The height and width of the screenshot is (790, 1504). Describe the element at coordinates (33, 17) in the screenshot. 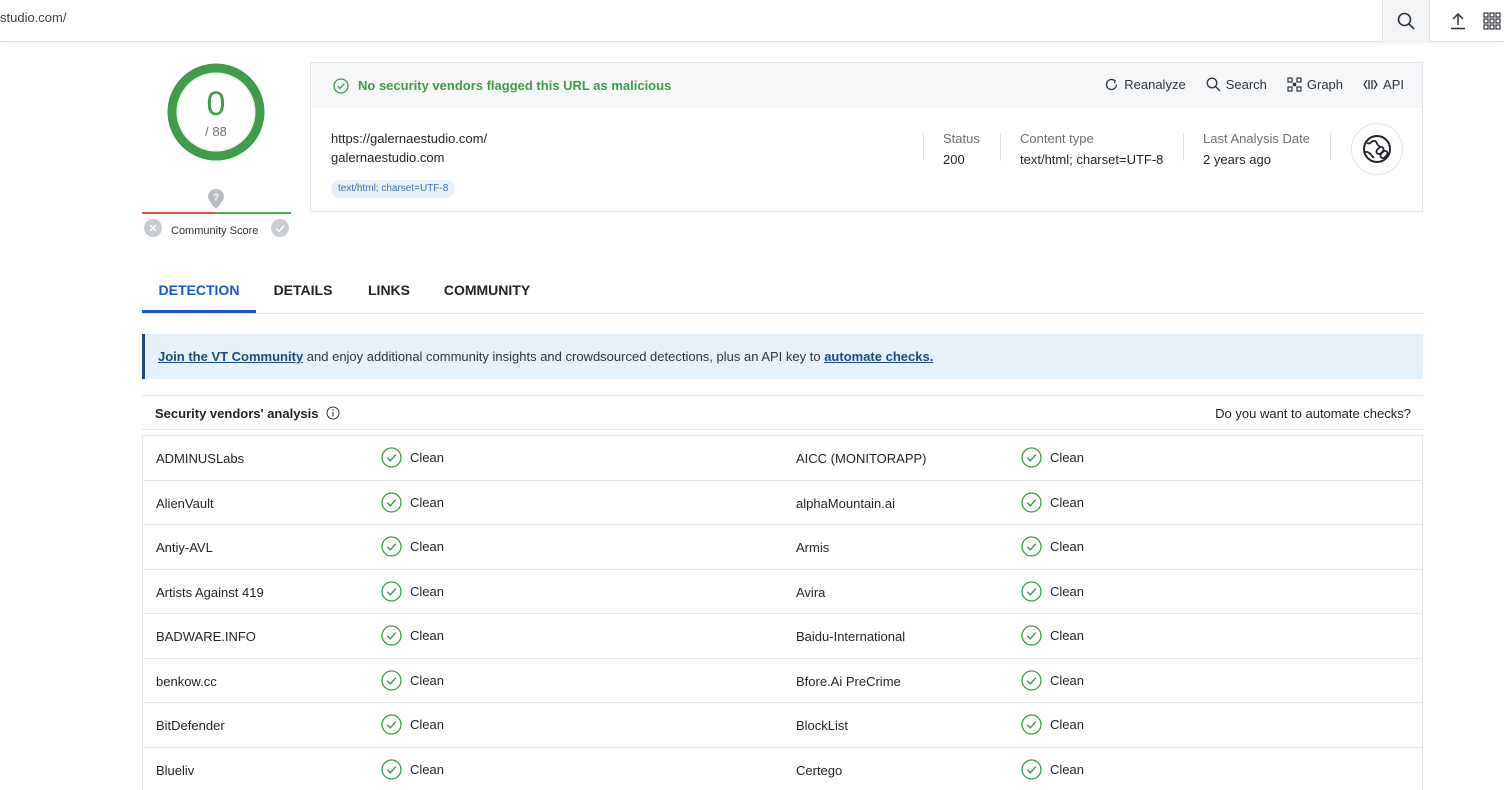

I see `address-url: studio.com/` at that location.